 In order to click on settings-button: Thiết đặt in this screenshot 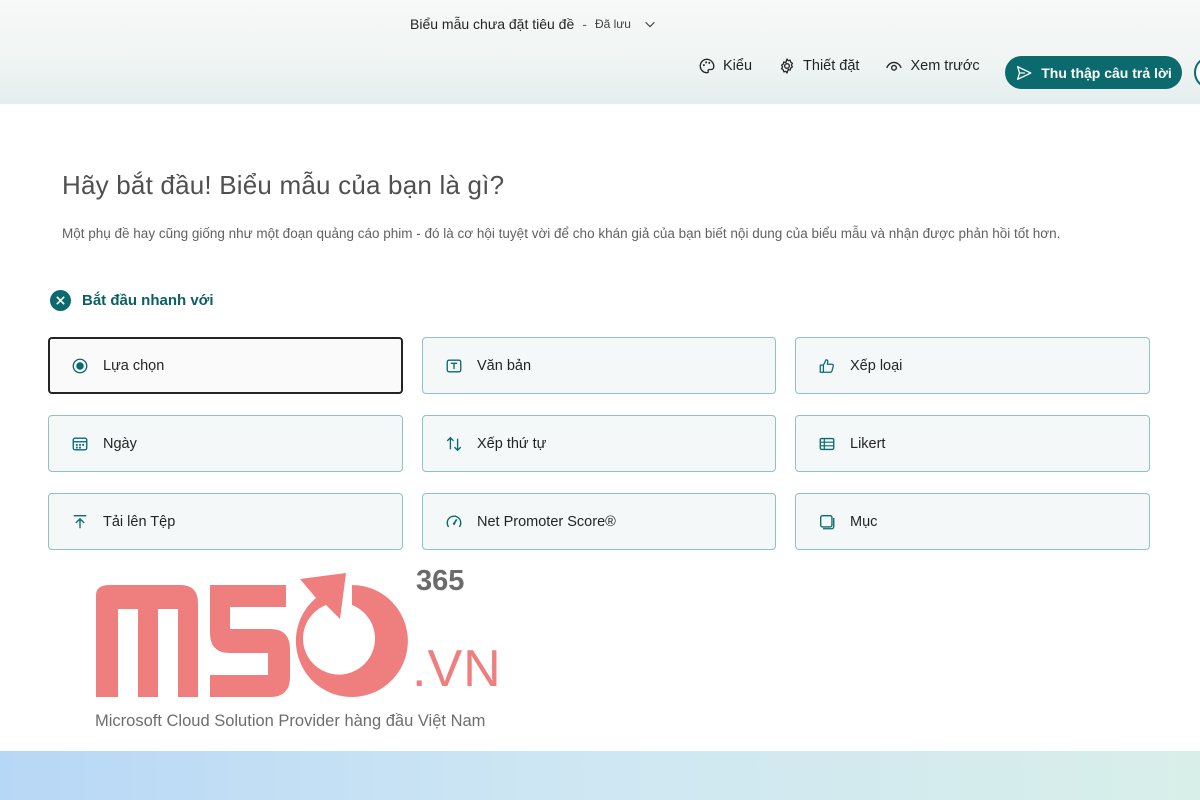, I will do `click(818, 66)`.